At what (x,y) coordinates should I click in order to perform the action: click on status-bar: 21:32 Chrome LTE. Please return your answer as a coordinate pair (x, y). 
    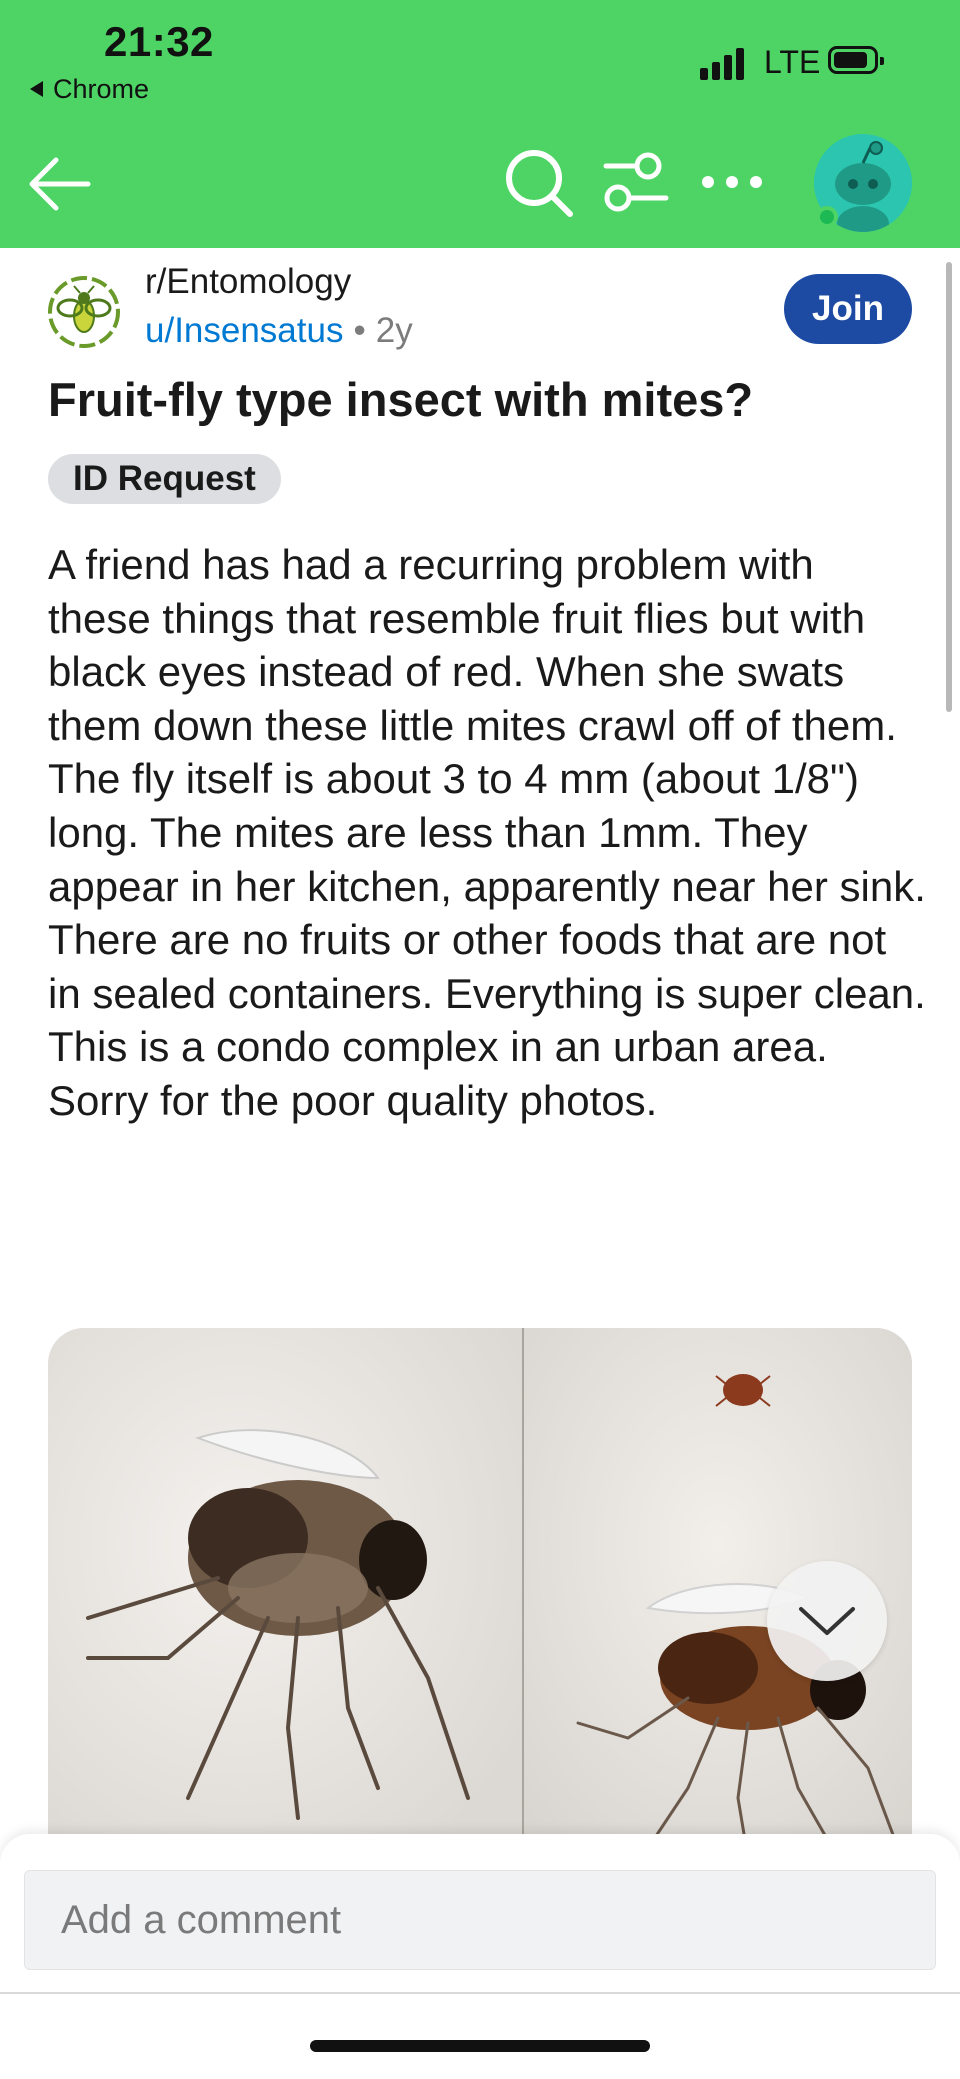
    Looking at the image, I should click on (480, 55).